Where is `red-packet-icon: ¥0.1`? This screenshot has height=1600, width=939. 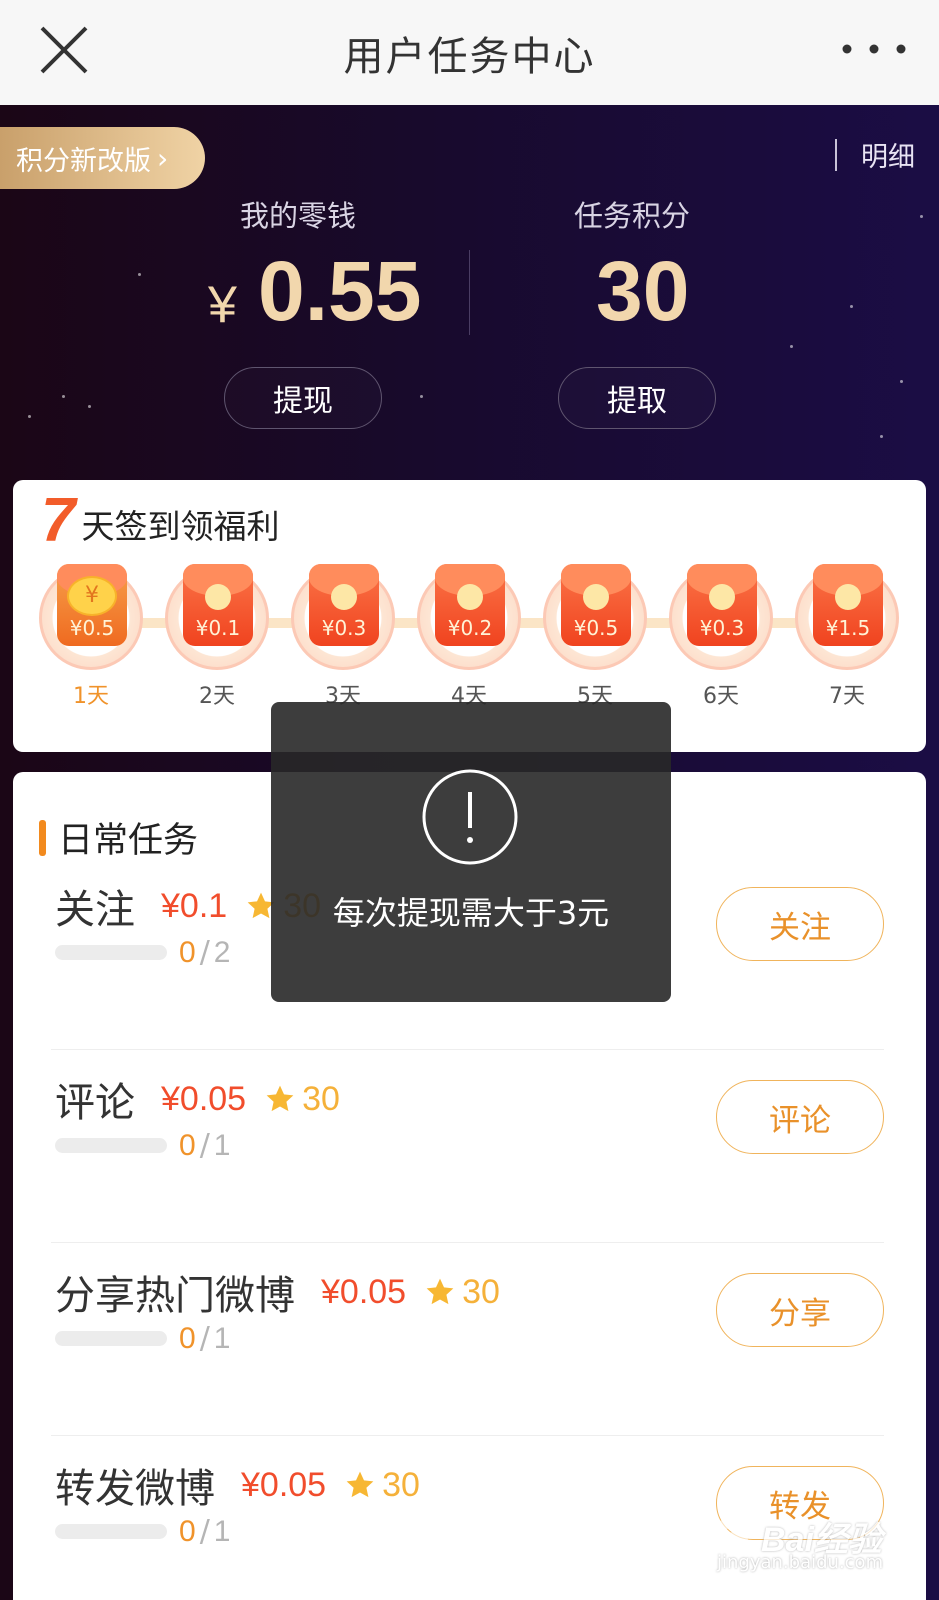
red-packet-icon: ¥0.1 is located at coordinates (218, 605).